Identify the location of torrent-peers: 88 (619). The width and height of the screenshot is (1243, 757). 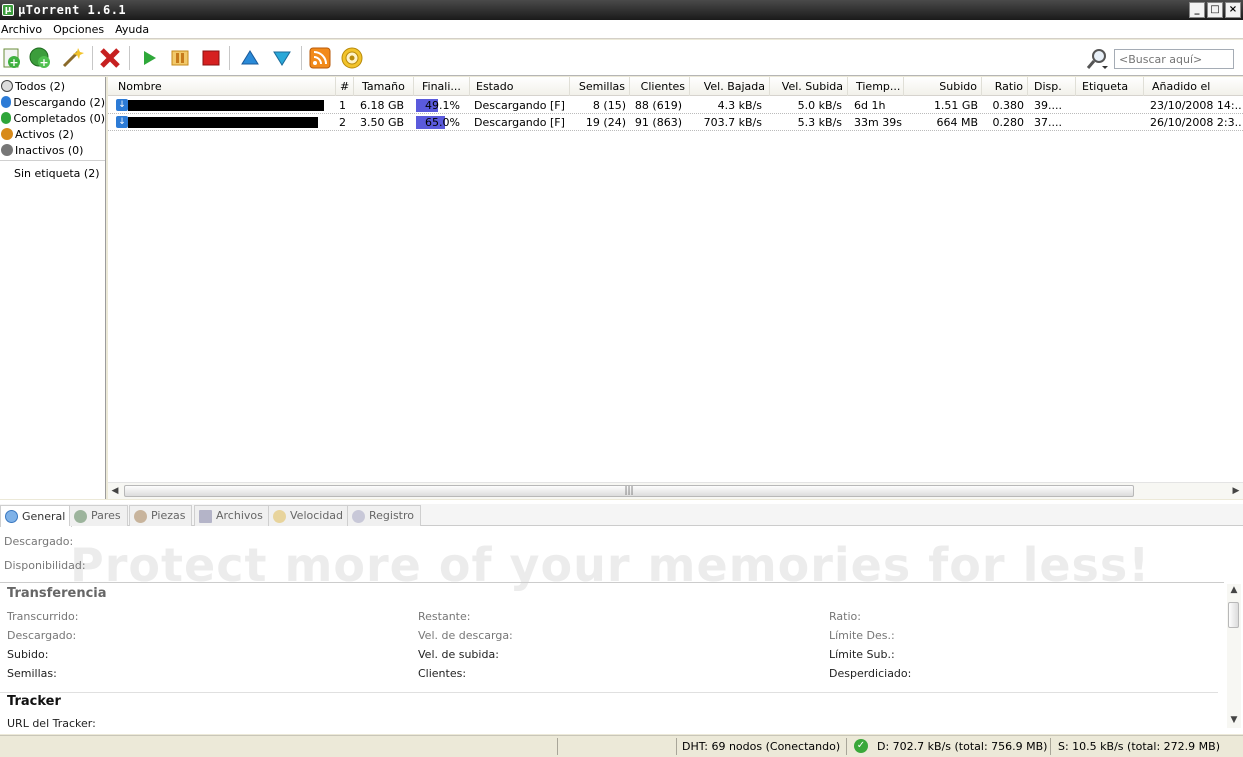
(658, 105).